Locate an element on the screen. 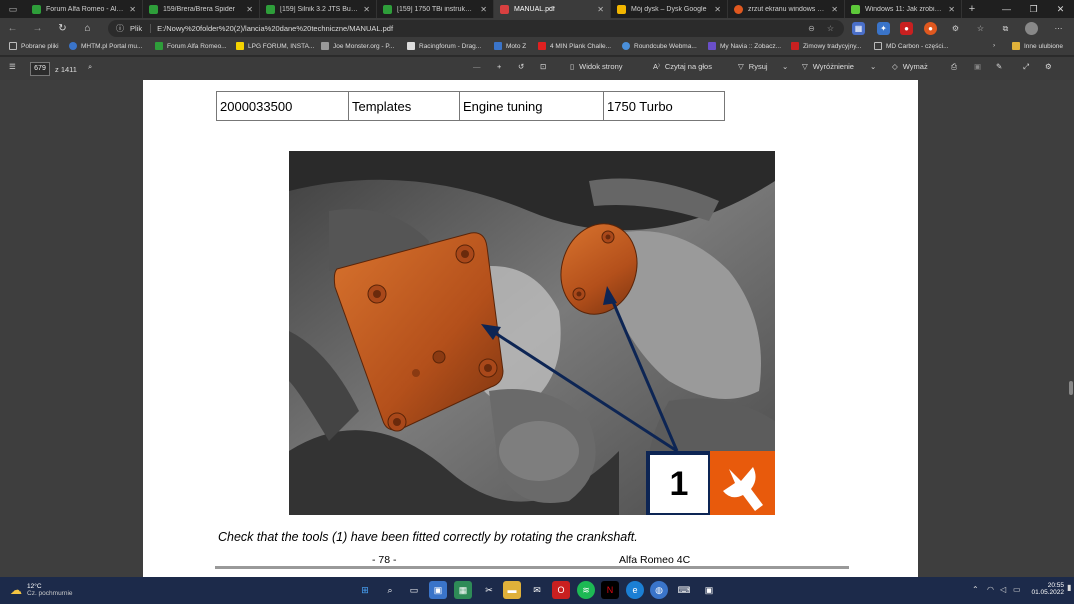 This screenshot has width=1074, height=604. collections-icon: ⧉ is located at coordinates (1005, 28).